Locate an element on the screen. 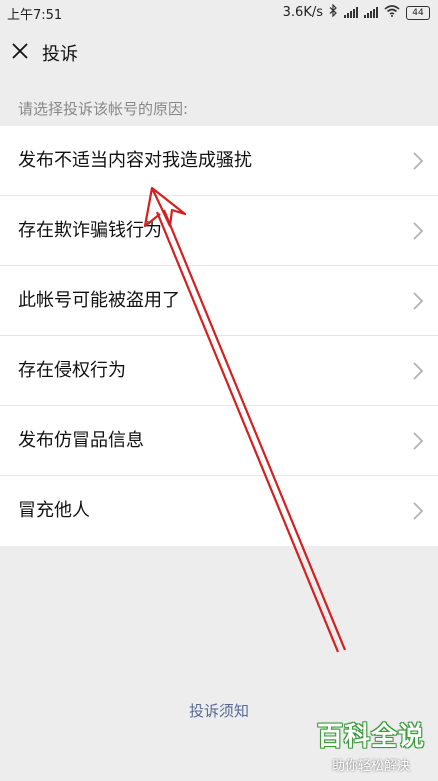 The width and height of the screenshot is (438, 781). reason-item-account-stolen: 此帐号可能被盗用了 is located at coordinates (219, 301).